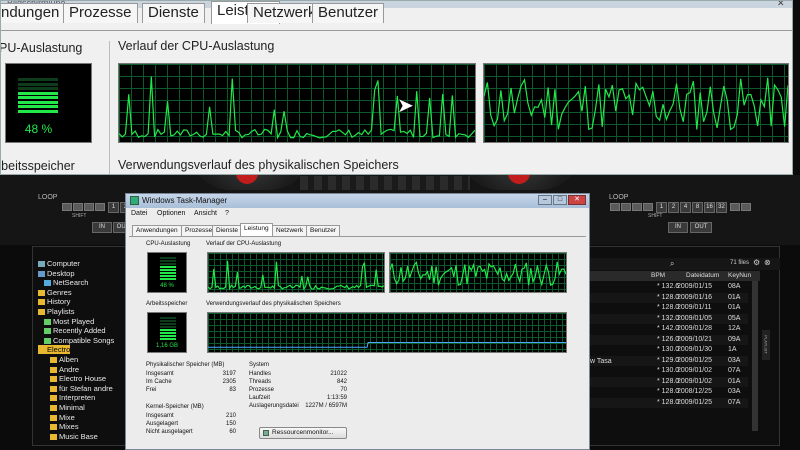 This screenshot has height=450, width=800. I want to click on tree-item: Alben, so click(64, 359).